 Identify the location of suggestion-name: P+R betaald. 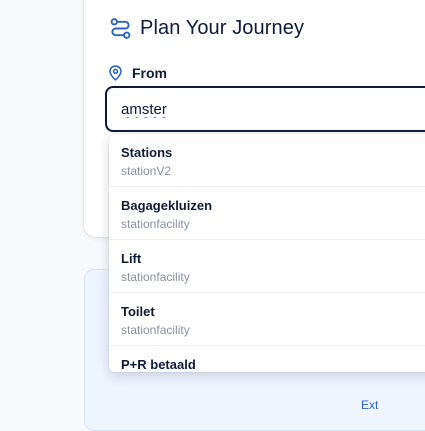
(158, 364).